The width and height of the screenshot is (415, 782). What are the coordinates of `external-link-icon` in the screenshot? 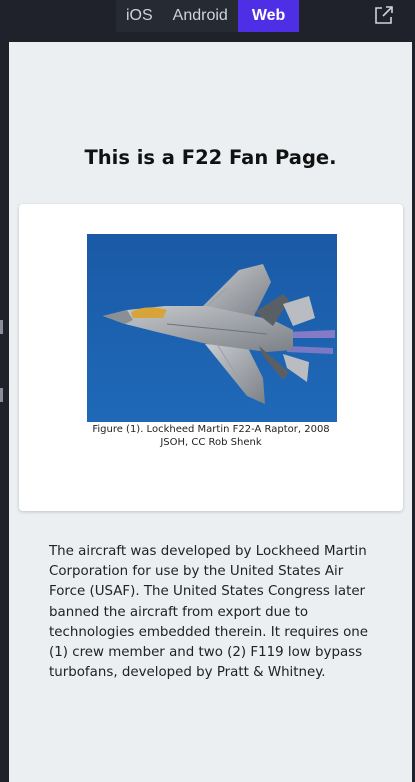 It's located at (384, 15).